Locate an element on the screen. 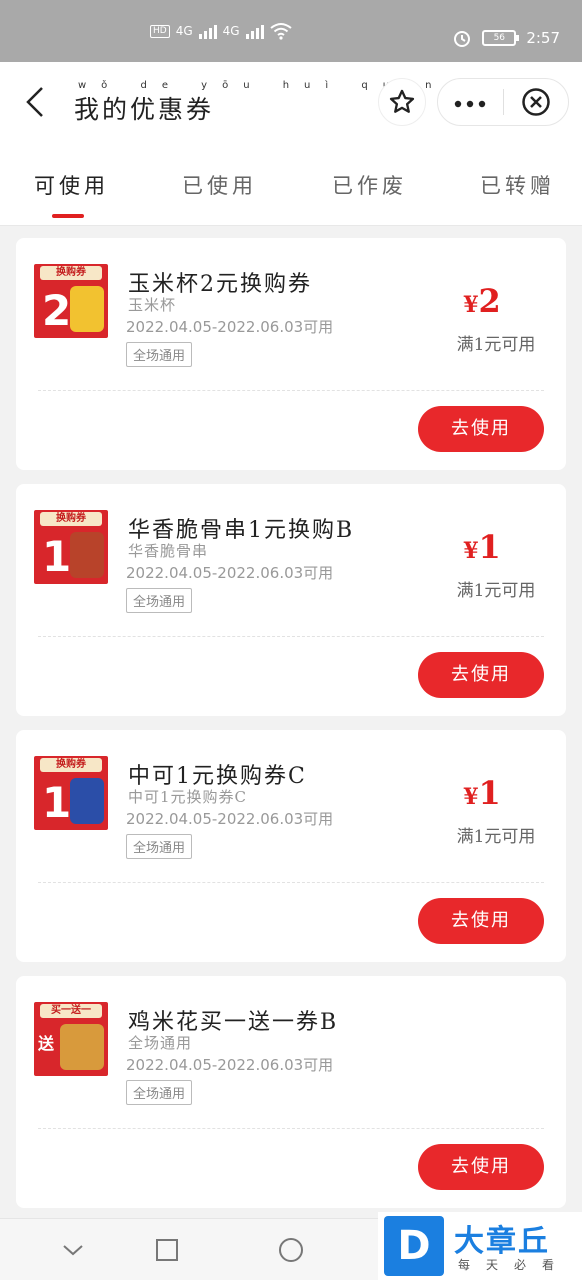 This screenshot has width=582, height=1280. close-circle-icon is located at coordinates (536, 102).